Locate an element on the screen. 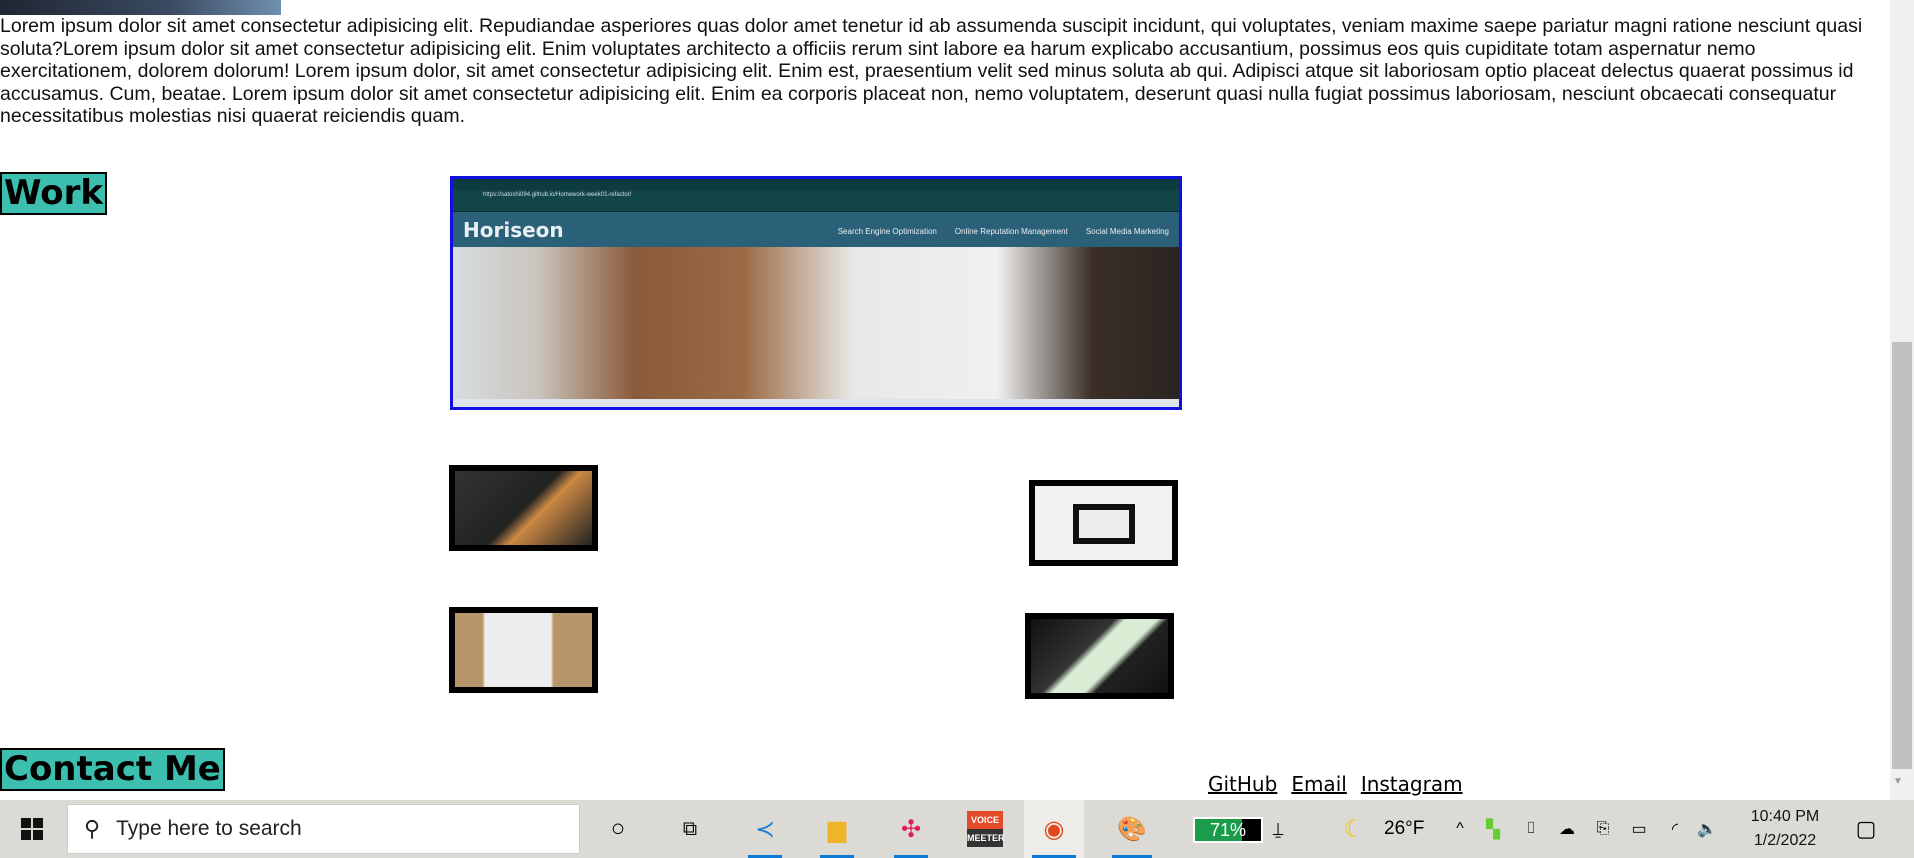 The height and width of the screenshot is (858, 1914). search-placeholder: Type here to search is located at coordinates (209, 828).